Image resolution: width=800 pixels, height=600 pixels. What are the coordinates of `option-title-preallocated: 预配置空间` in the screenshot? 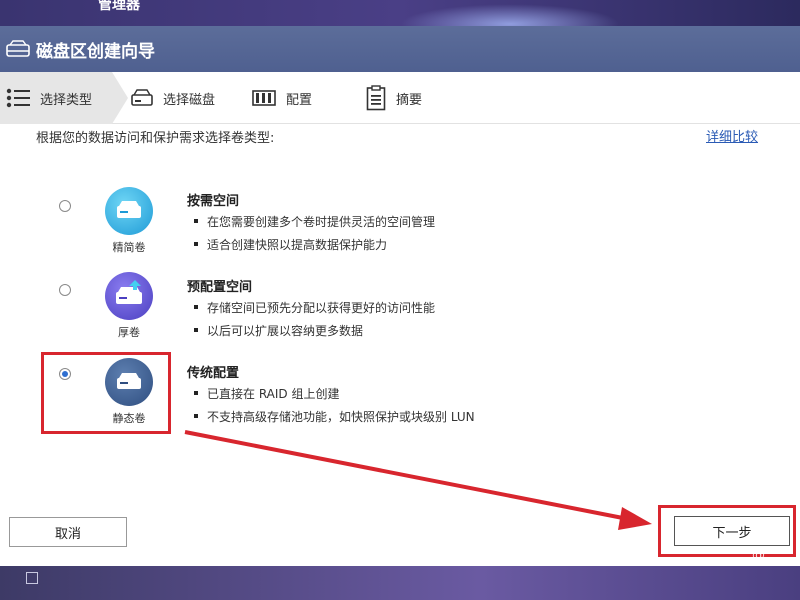 It's located at (220, 287).